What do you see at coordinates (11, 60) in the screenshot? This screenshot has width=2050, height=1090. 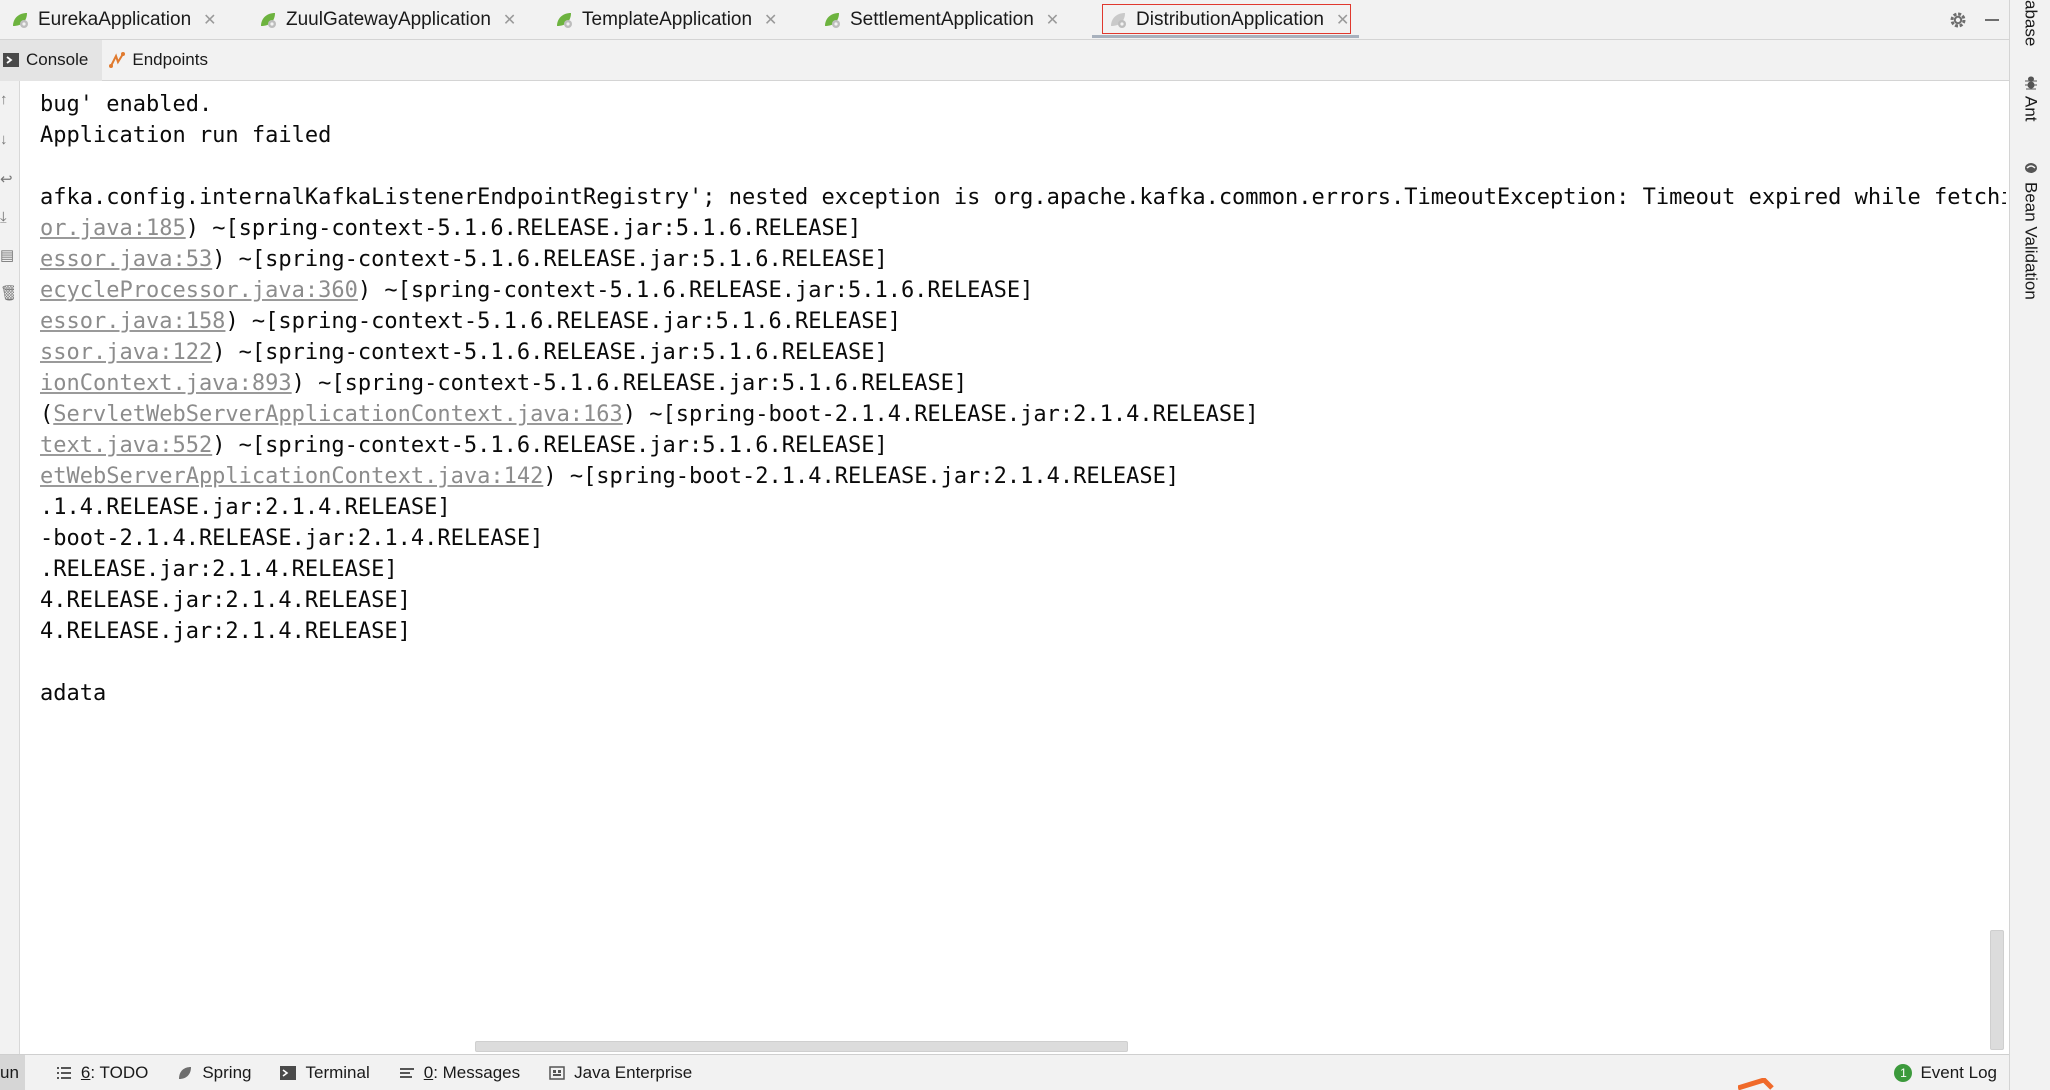 I see `console-icon` at bounding box center [11, 60].